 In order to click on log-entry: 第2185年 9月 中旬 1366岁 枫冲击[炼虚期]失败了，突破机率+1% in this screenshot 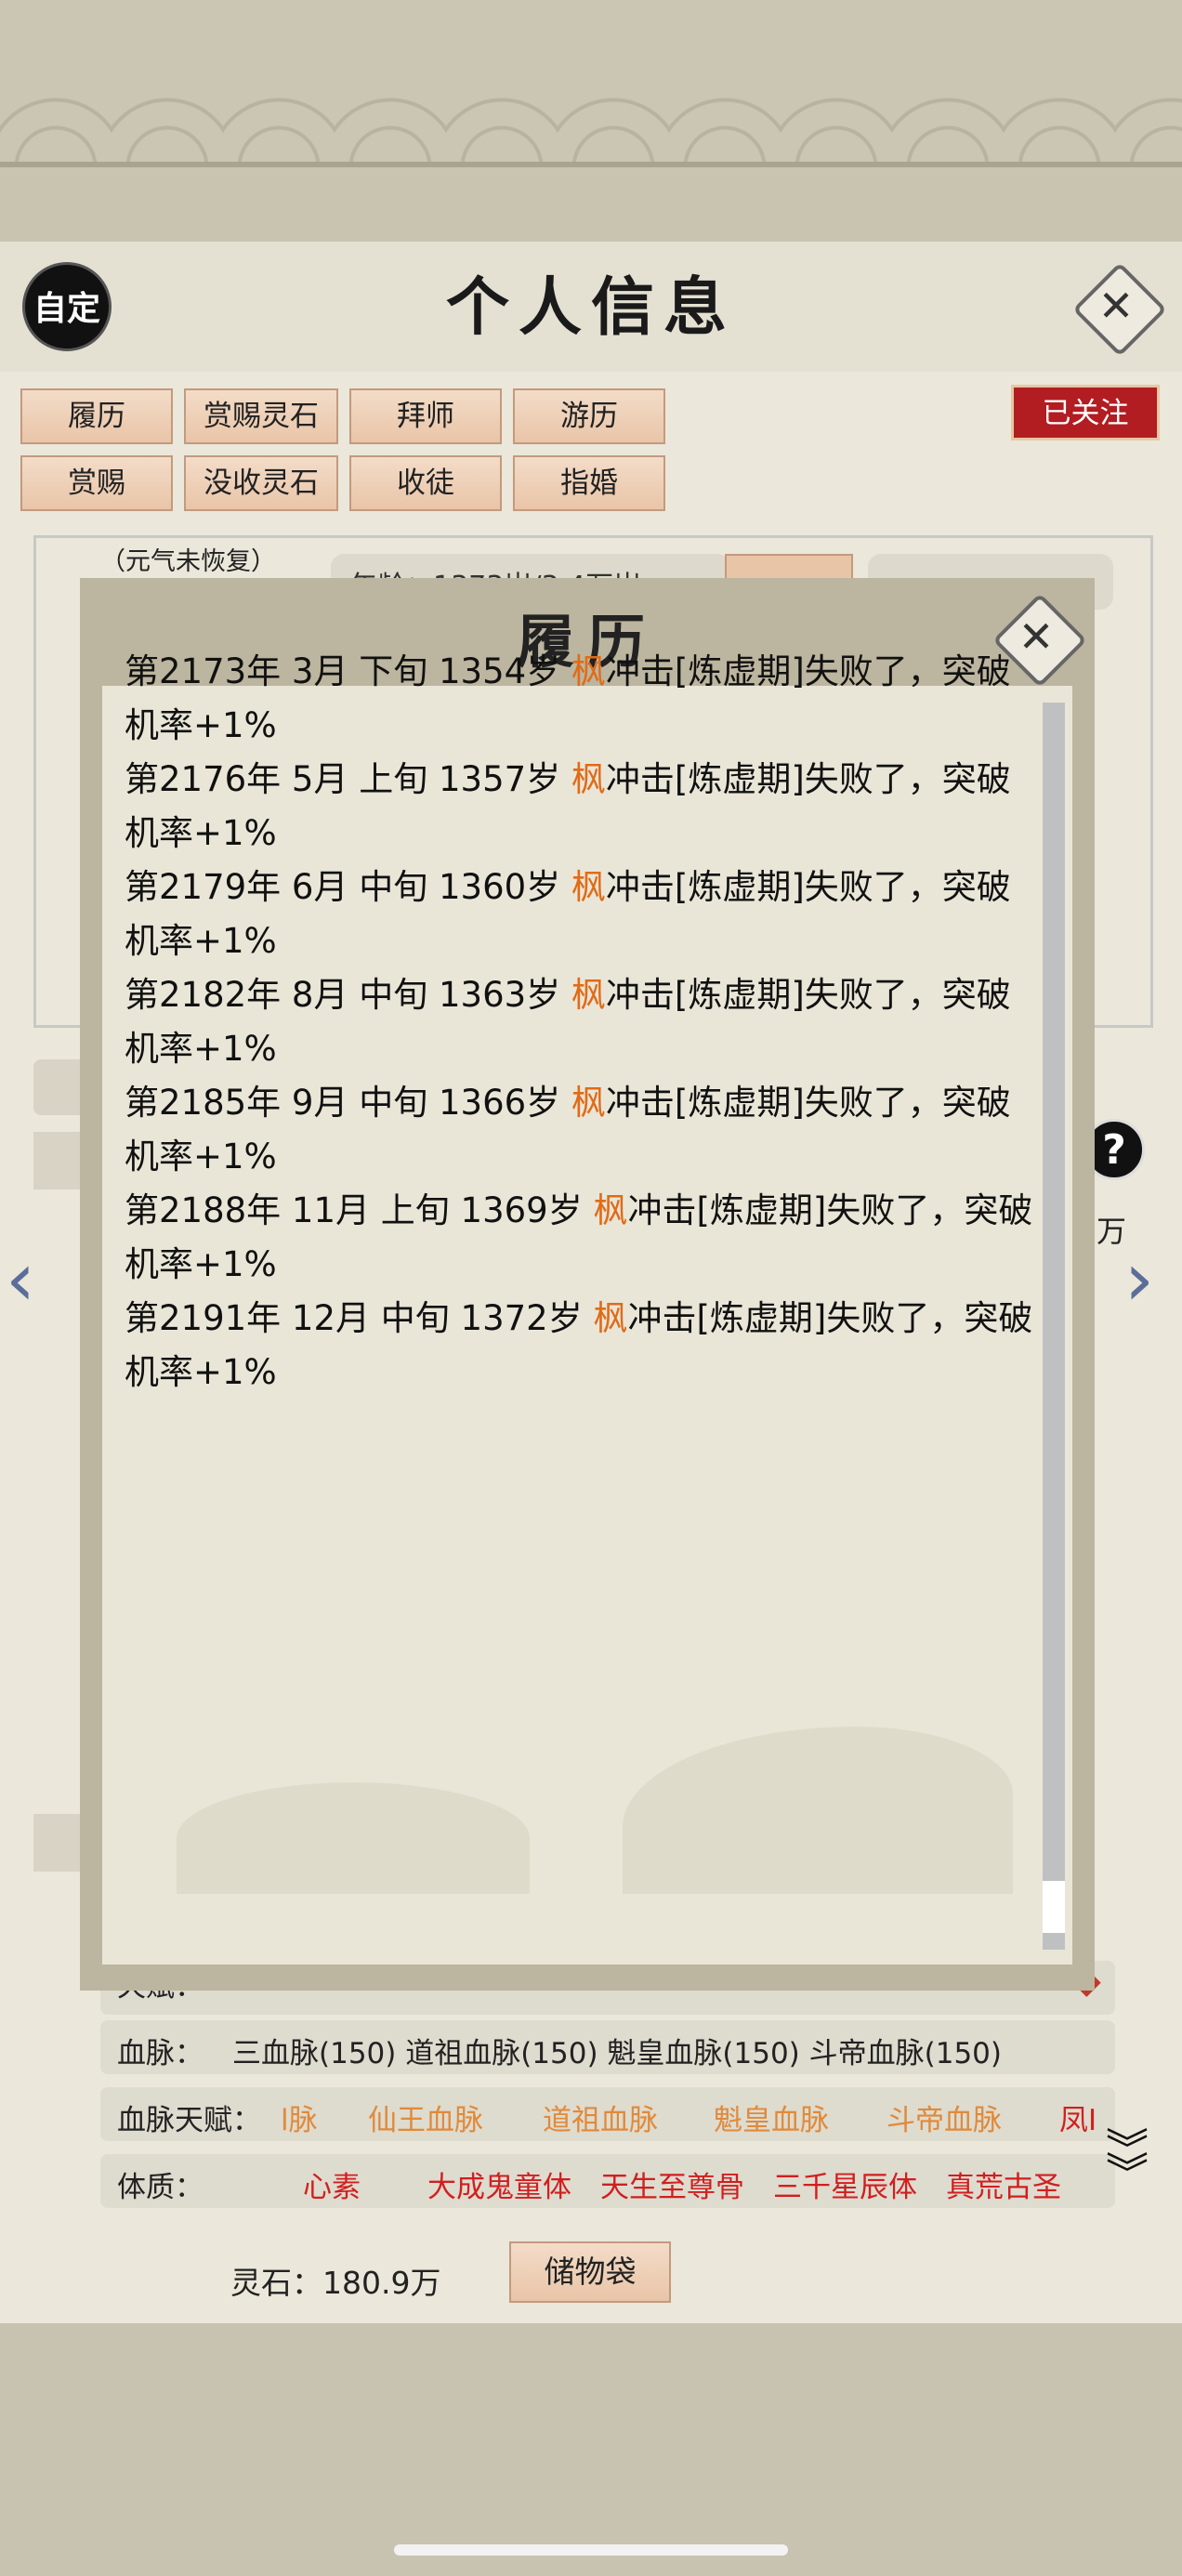, I will do `click(580, 1130)`.